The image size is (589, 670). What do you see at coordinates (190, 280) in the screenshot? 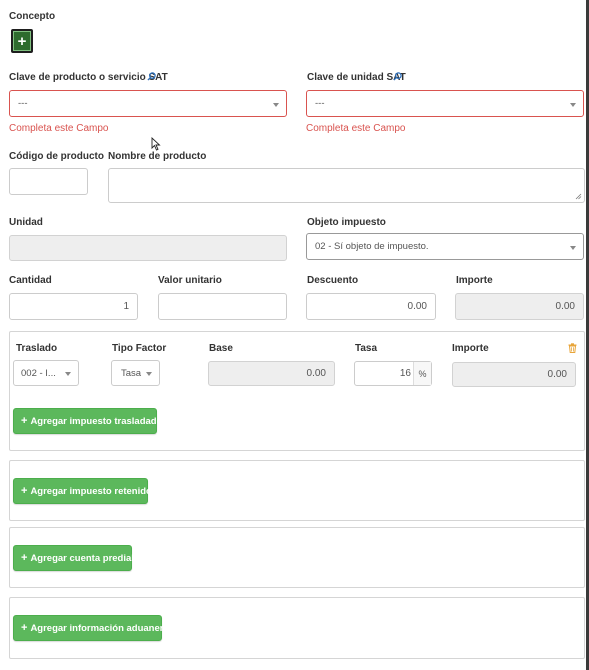
I see `valor-unitario-label: Valor unitario` at bounding box center [190, 280].